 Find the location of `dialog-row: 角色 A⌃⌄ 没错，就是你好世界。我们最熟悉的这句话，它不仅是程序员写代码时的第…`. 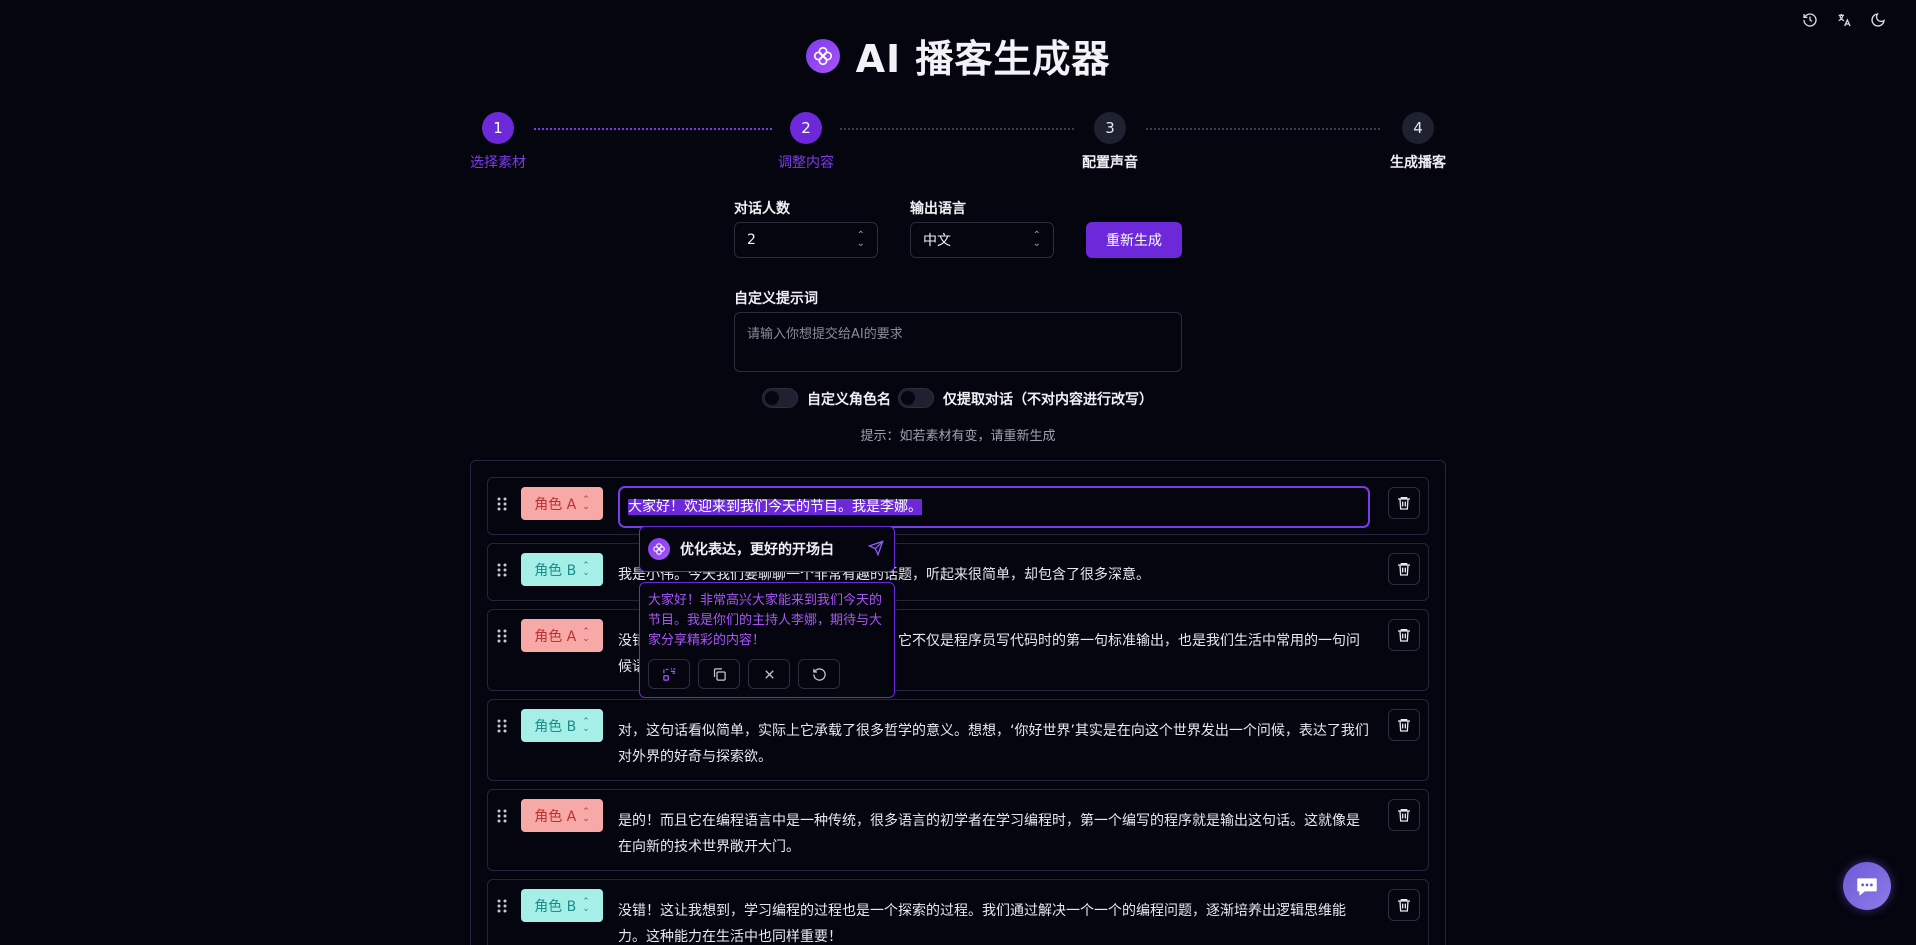

dialog-row: 角色 A⌃⌄ 没错，就是你好世界。我们最熟悉的这句话，它不仅是程序员写代码时的第… is located at coordinates (958, 650).